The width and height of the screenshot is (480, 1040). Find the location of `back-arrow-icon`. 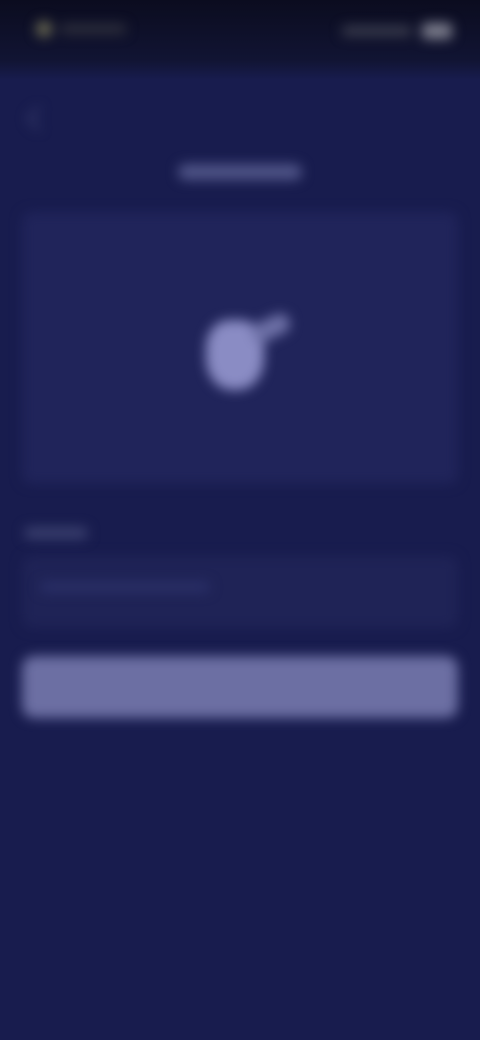

back-arrow-icon is located at coordinates (38, 118).